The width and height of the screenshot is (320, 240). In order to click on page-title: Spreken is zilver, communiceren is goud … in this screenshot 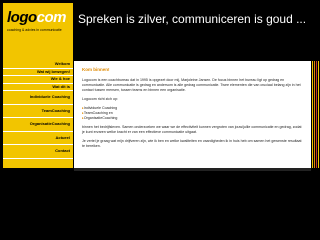, I will do `click(192, 19)`.